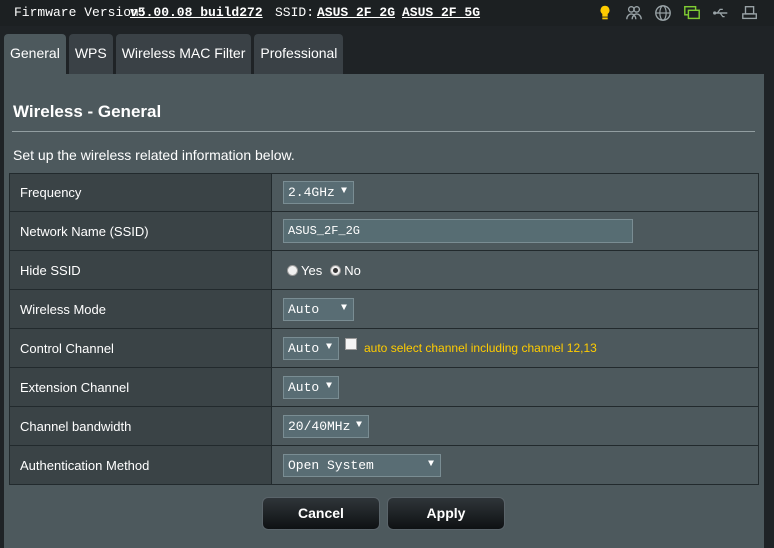 This screenshot has width=774, height=548. I want to click on firmware-version-link: v5.00.08_build272, so click(196, 12).